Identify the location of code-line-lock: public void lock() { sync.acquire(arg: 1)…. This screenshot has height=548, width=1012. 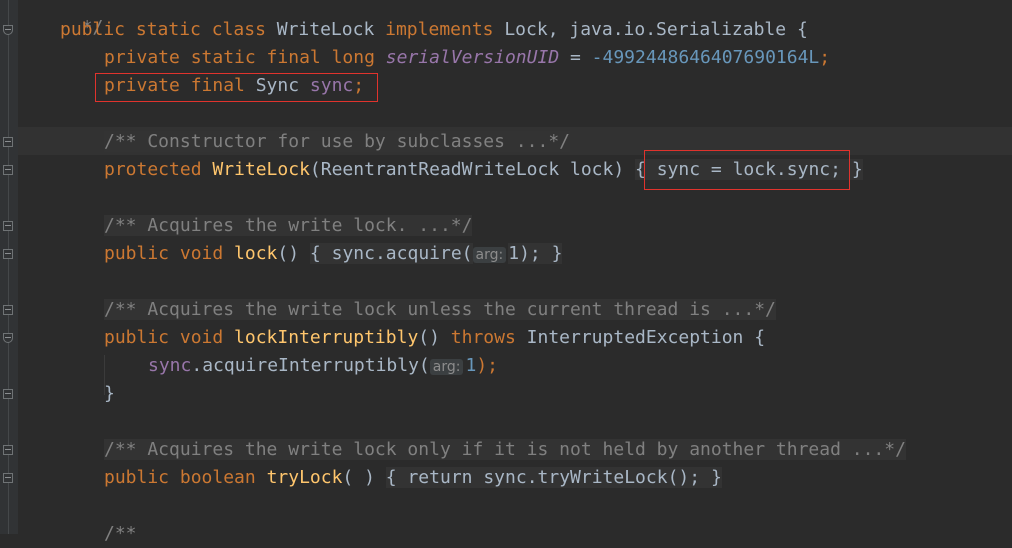
(333, 254).